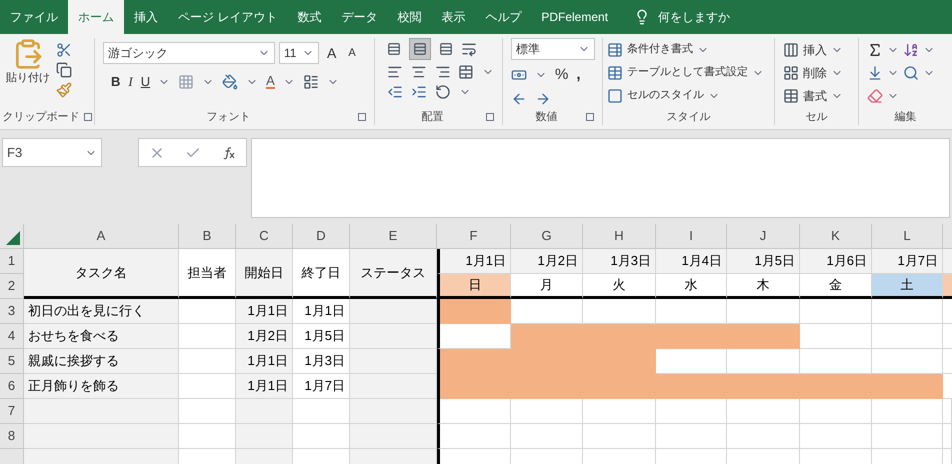 This screenshot has height=464, width=952. I want to click on orientation-icon, so click(443, 92).